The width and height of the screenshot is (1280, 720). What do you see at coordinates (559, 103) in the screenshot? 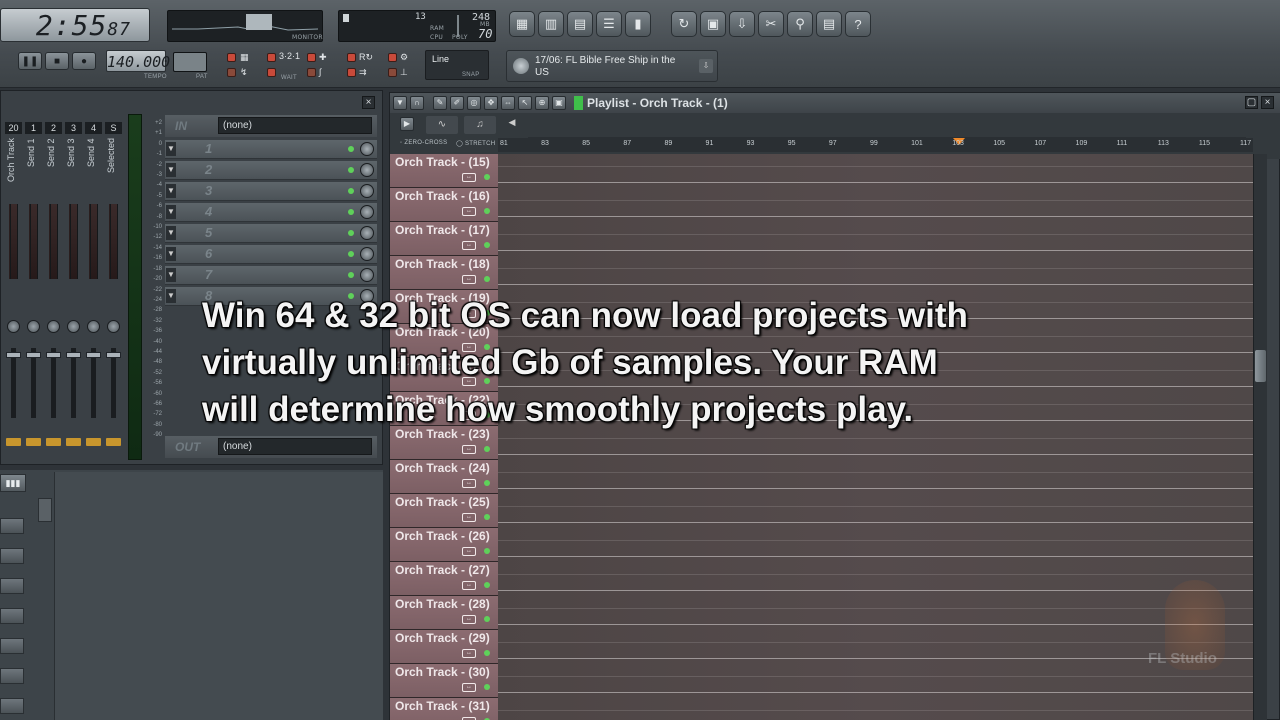
I see `playback-tool-icon: ▣` at bounding box center [559, 103].